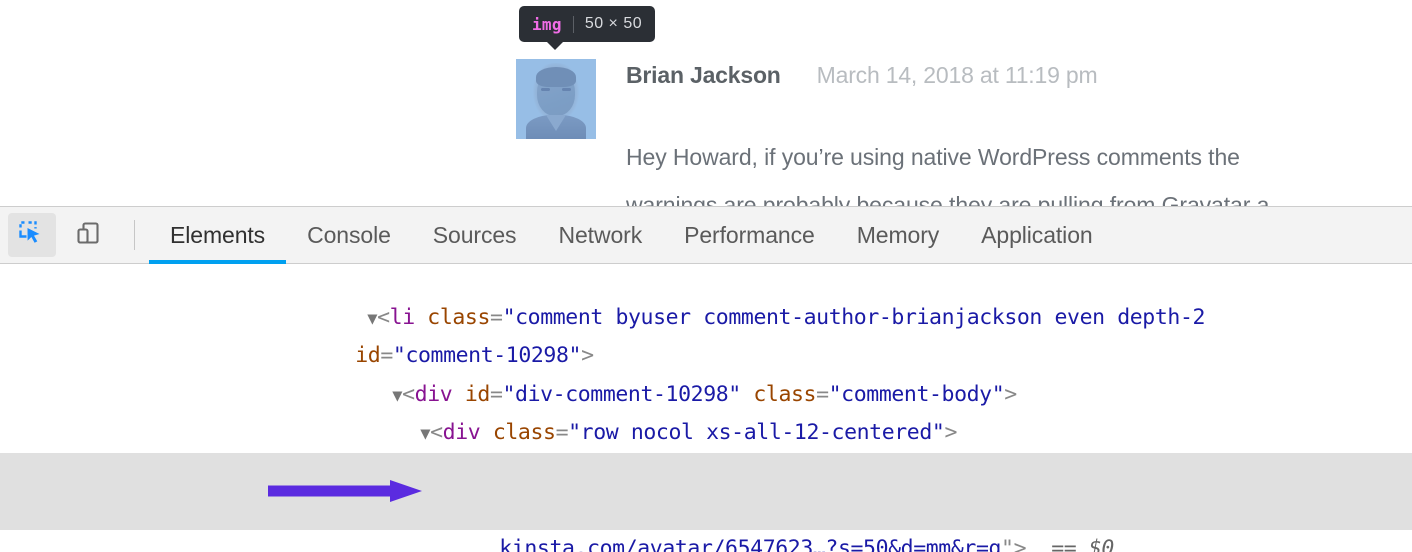  Describe the element at coordinates (600, 235) in the screenshot. I see `tab-network: Network` at that location.